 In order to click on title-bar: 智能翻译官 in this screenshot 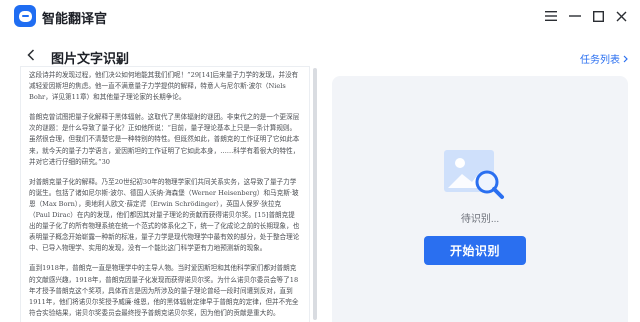, I will do `click(320, 16)`.